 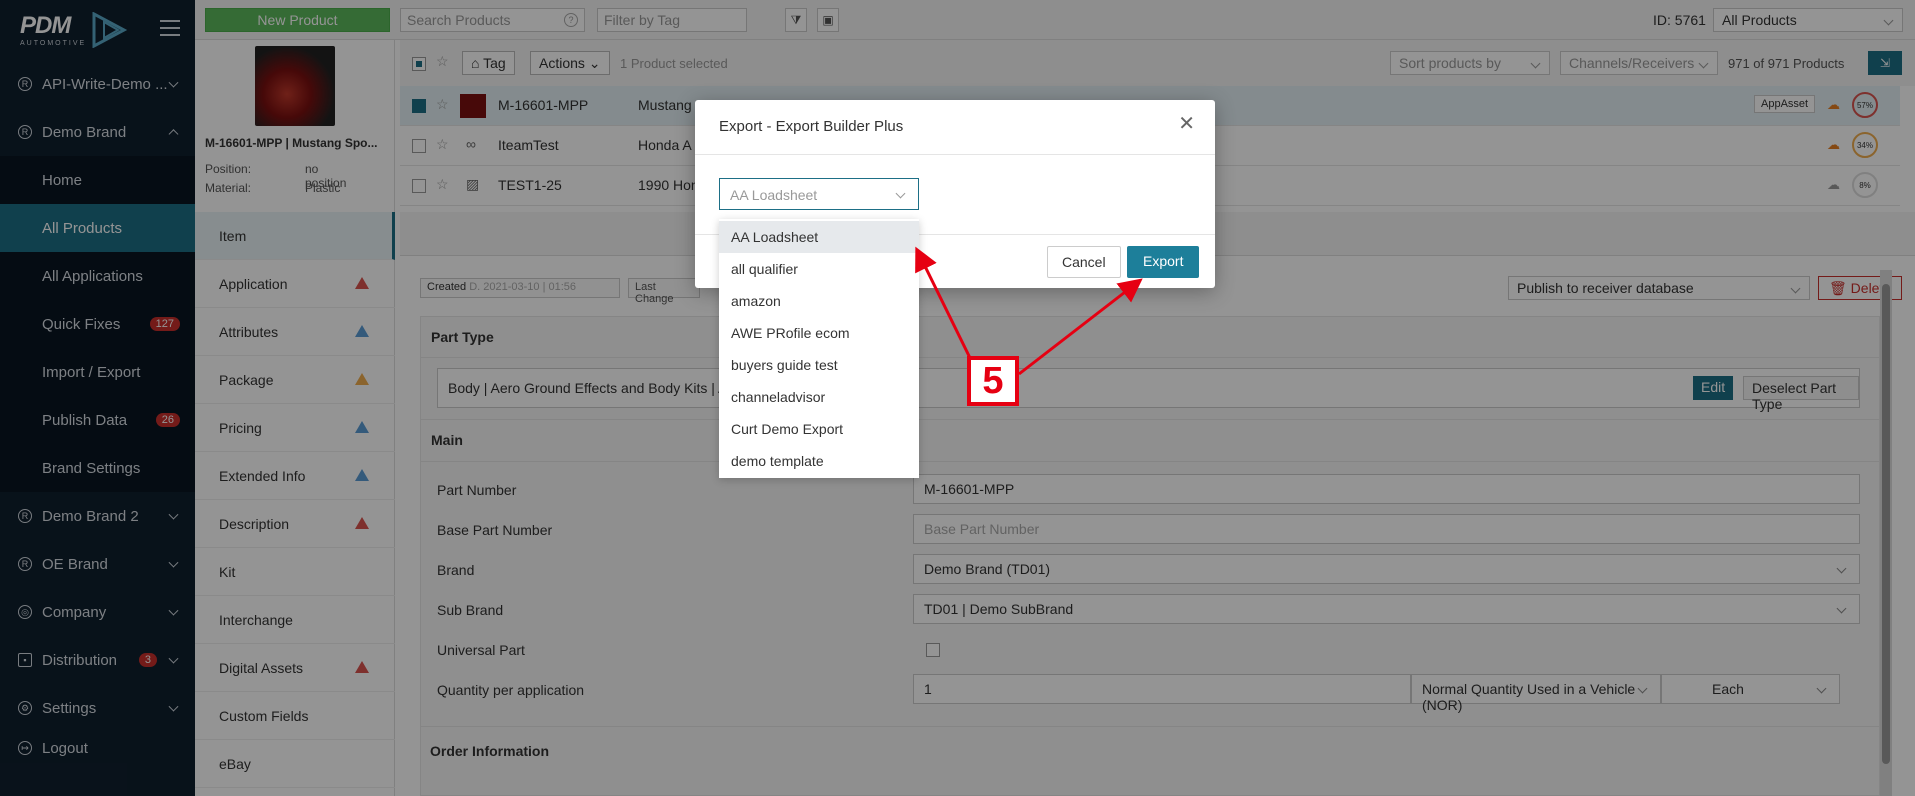 I want to click on step-number-badge: 5, so click(x=993, y=381).